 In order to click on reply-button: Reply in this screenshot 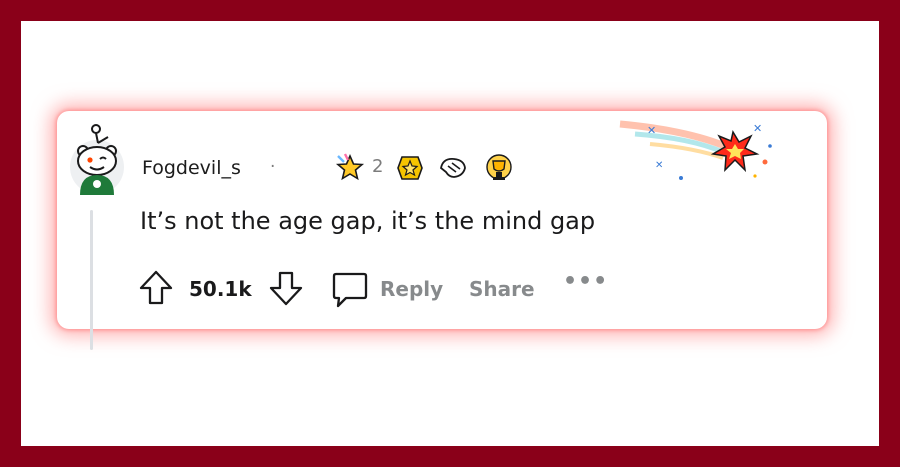, I will do `click(411, 289)`.